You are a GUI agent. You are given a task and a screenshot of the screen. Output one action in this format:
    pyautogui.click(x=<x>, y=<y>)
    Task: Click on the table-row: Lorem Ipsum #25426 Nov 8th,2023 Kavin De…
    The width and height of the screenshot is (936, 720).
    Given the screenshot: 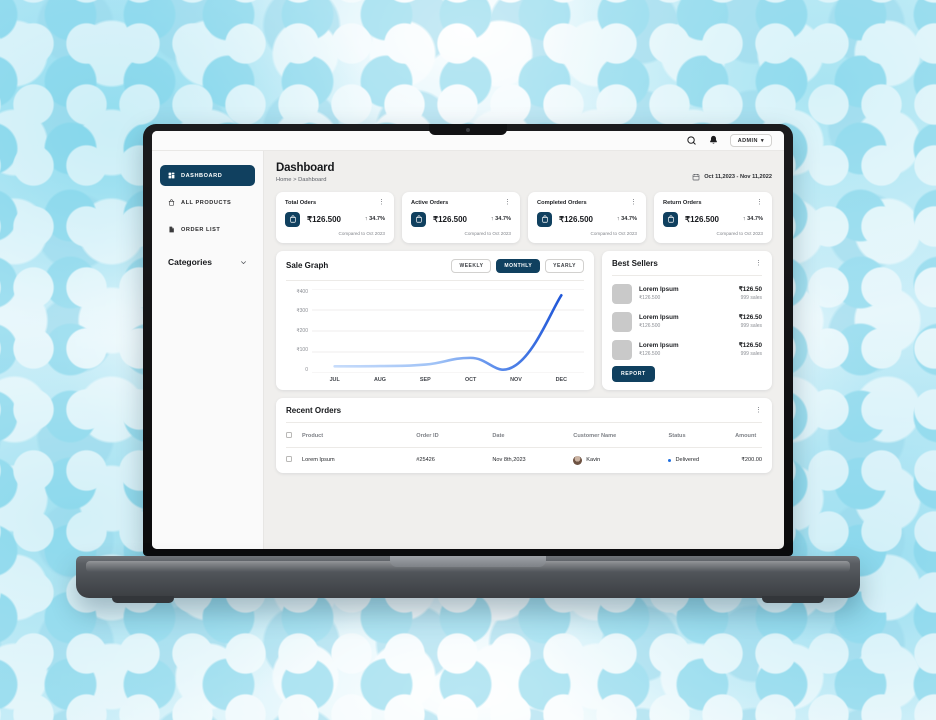 What is the action you would take?
    pyautogui.click(x=524, y=460)
    